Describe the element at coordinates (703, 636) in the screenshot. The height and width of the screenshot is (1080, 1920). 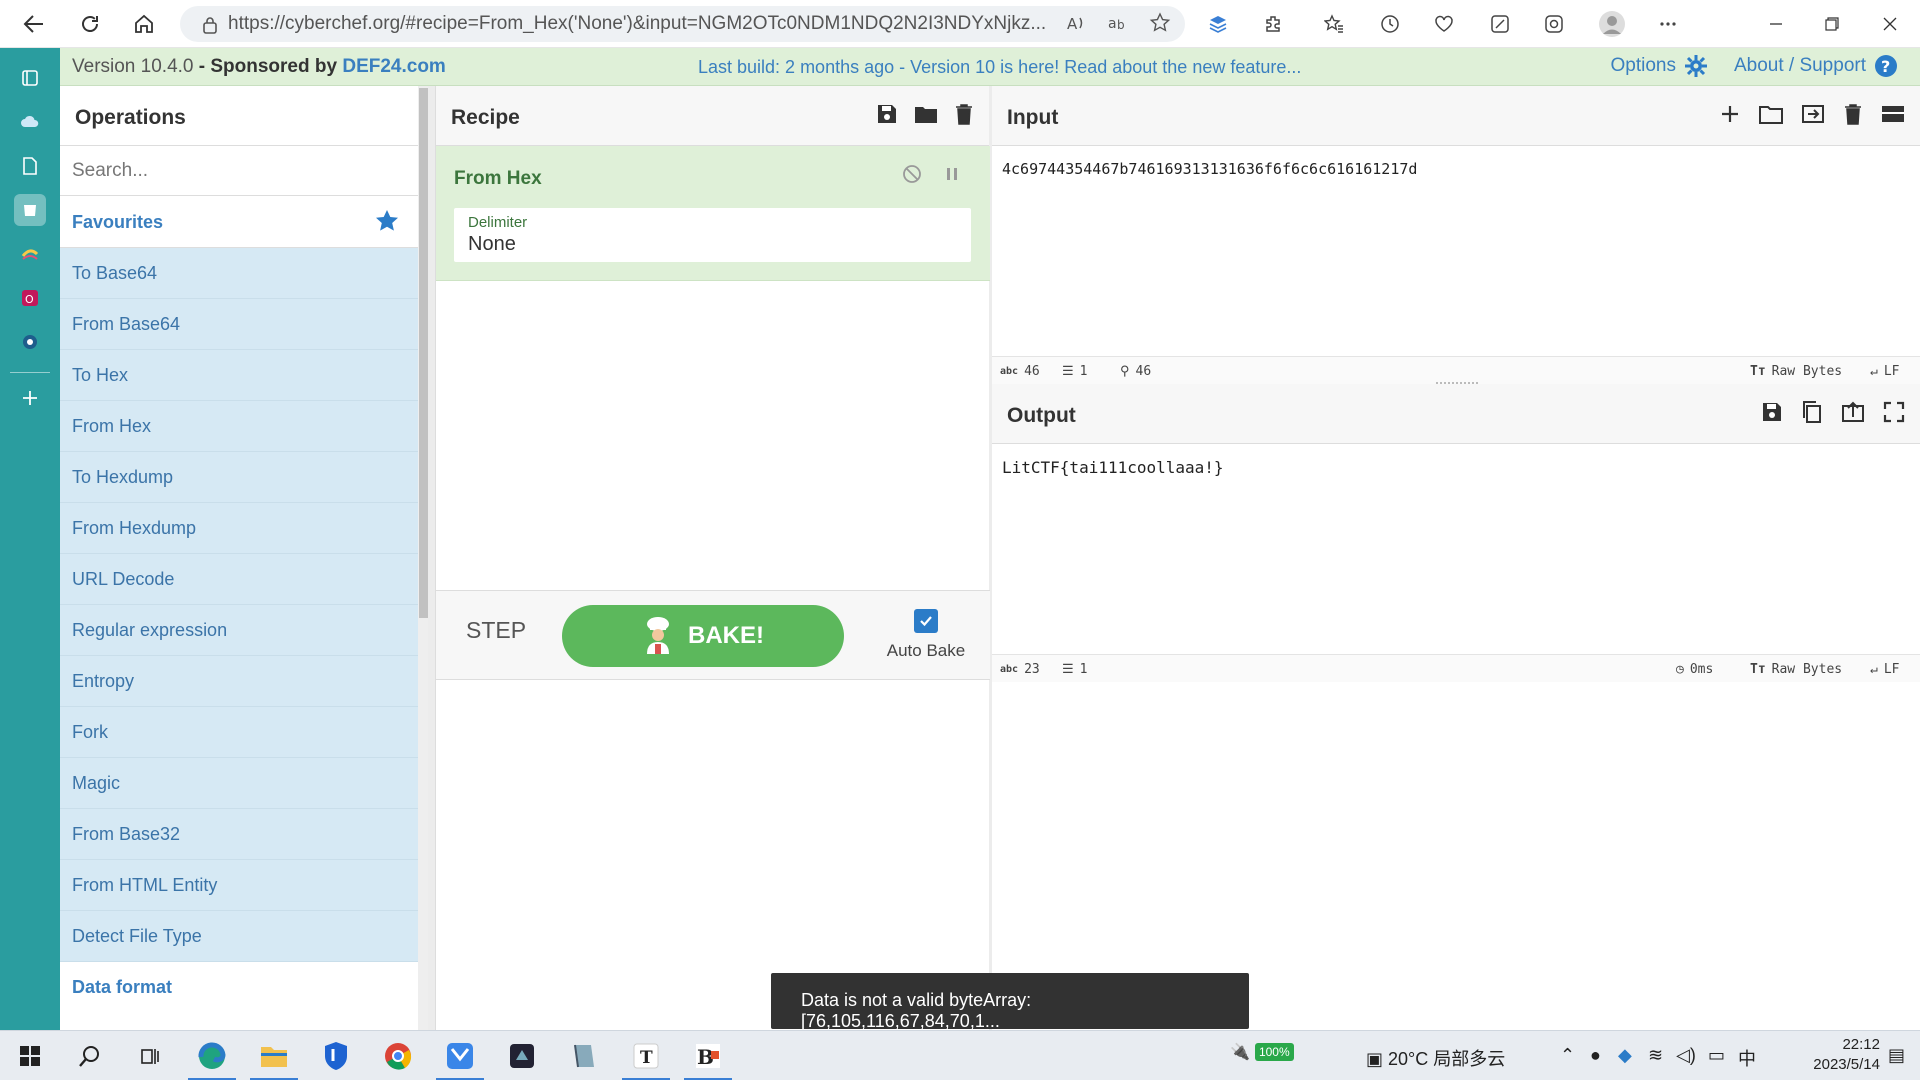
I see `bake-button: BAKE!` at that location.